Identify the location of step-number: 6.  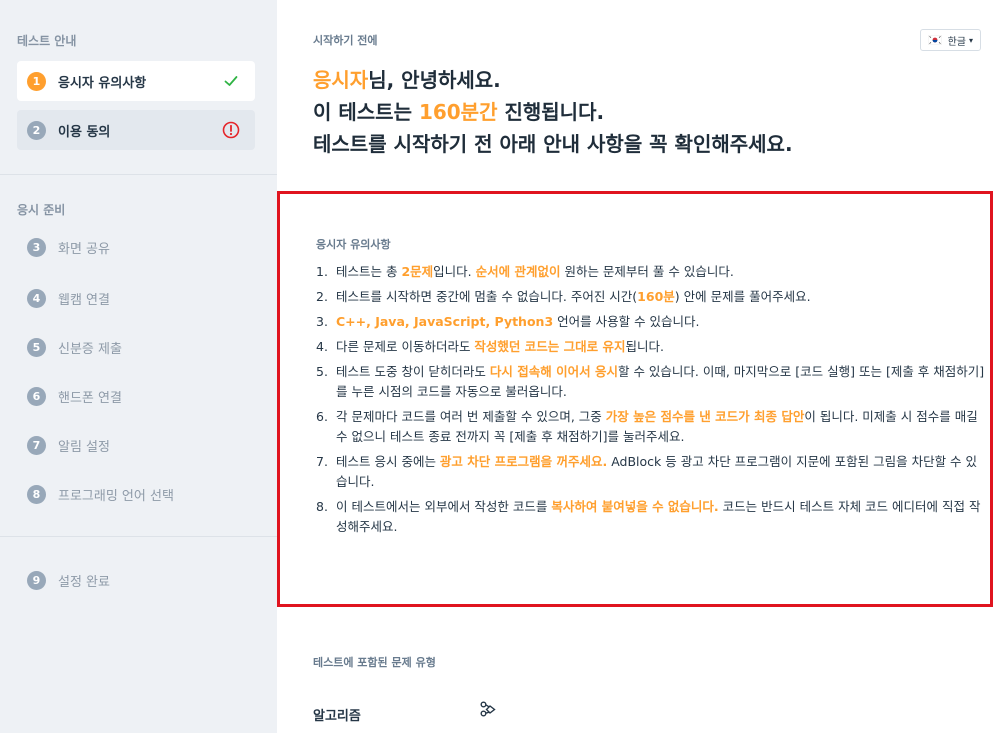
(36, 396).